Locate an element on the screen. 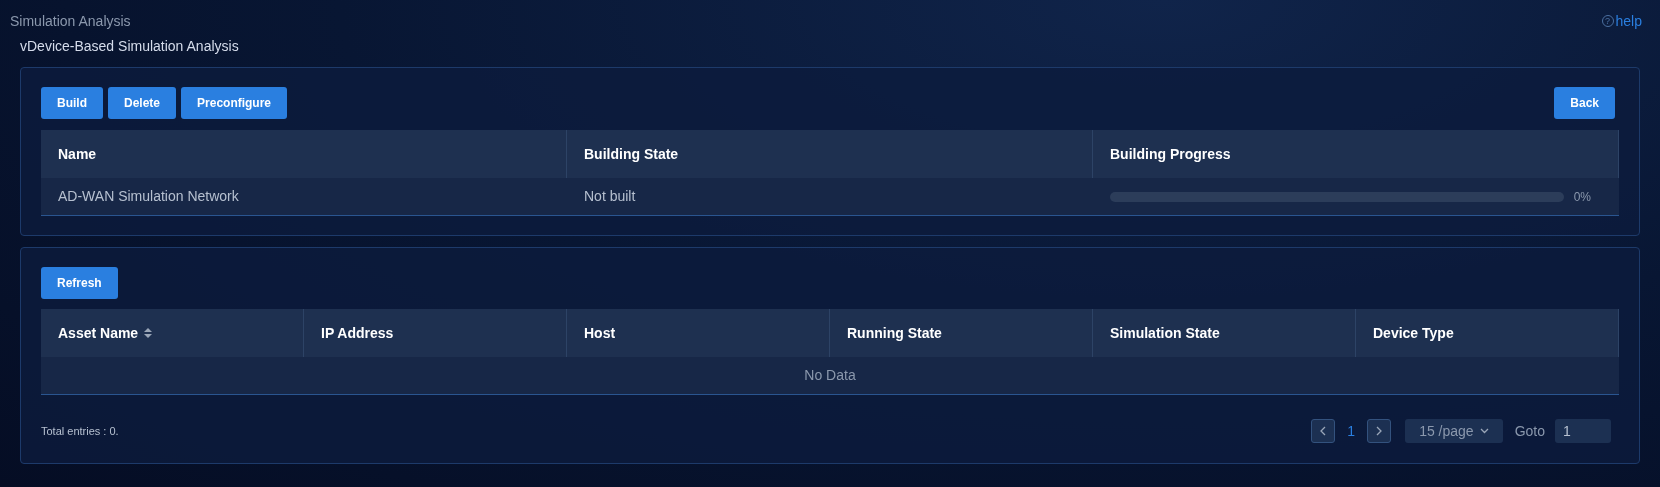 Image resolution: width=1660 pixels, height=487 pixels. section-title: vDevice-Based Simulation Analysis is located at coordinates (130, 46).